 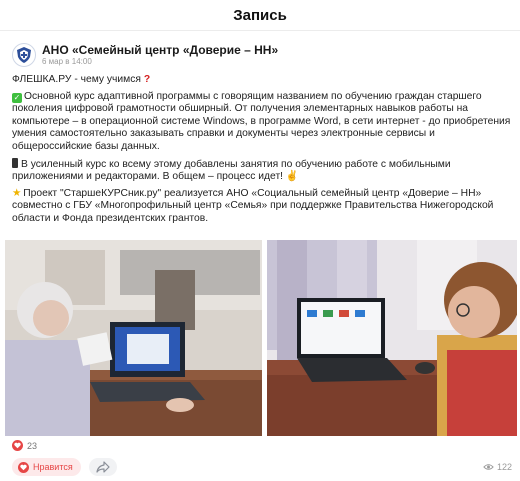 I want to click on share-button, so click(x=102, y=467).